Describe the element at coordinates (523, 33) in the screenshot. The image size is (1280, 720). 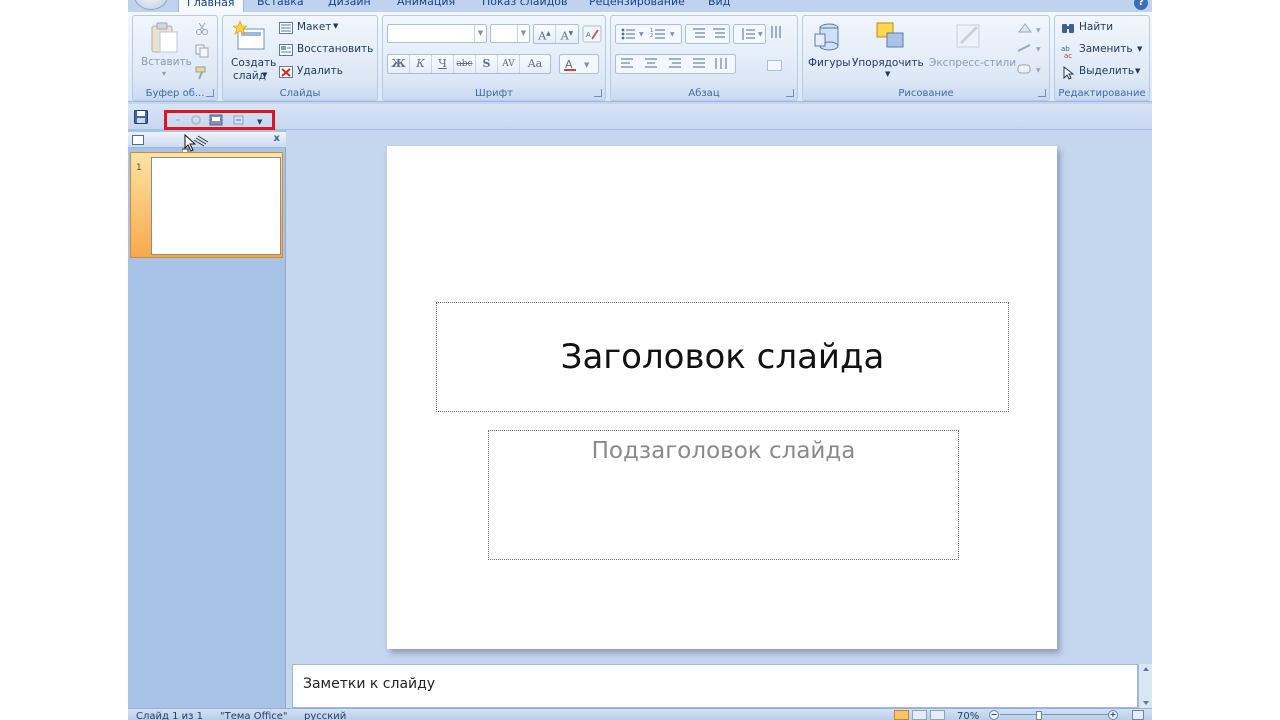
I see `font-size-dropdown-icon: ▼` at that location.